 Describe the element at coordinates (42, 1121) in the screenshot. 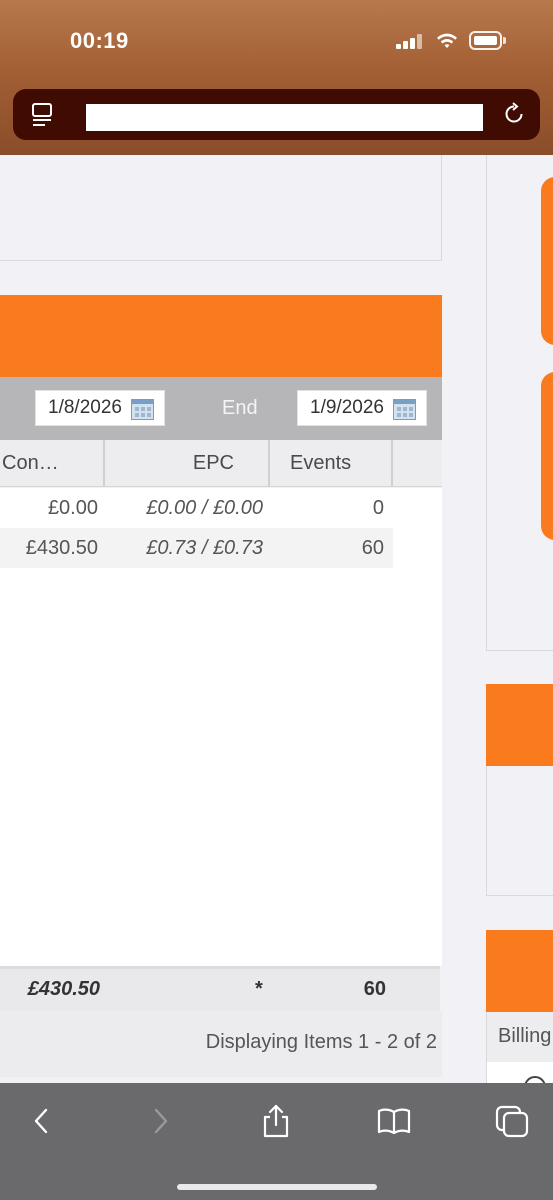

I see `back-icon` at that location.